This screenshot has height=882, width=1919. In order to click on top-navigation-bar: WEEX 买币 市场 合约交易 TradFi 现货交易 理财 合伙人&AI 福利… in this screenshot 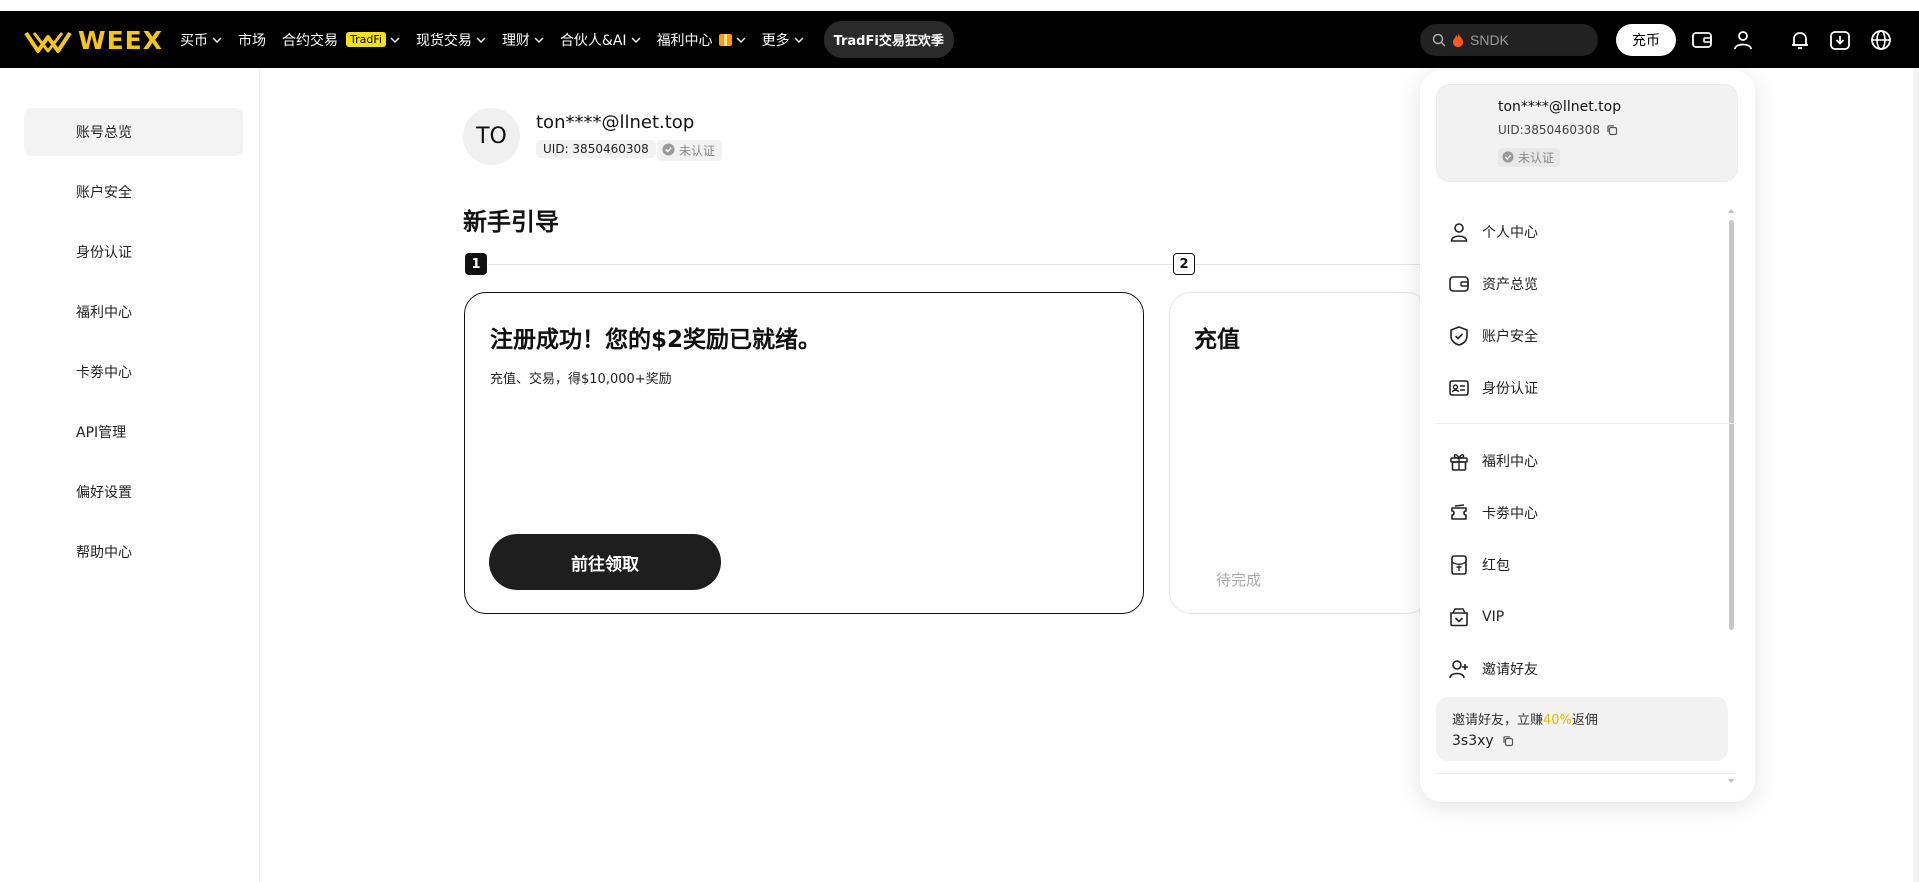, I will do `click(959, 39)`.